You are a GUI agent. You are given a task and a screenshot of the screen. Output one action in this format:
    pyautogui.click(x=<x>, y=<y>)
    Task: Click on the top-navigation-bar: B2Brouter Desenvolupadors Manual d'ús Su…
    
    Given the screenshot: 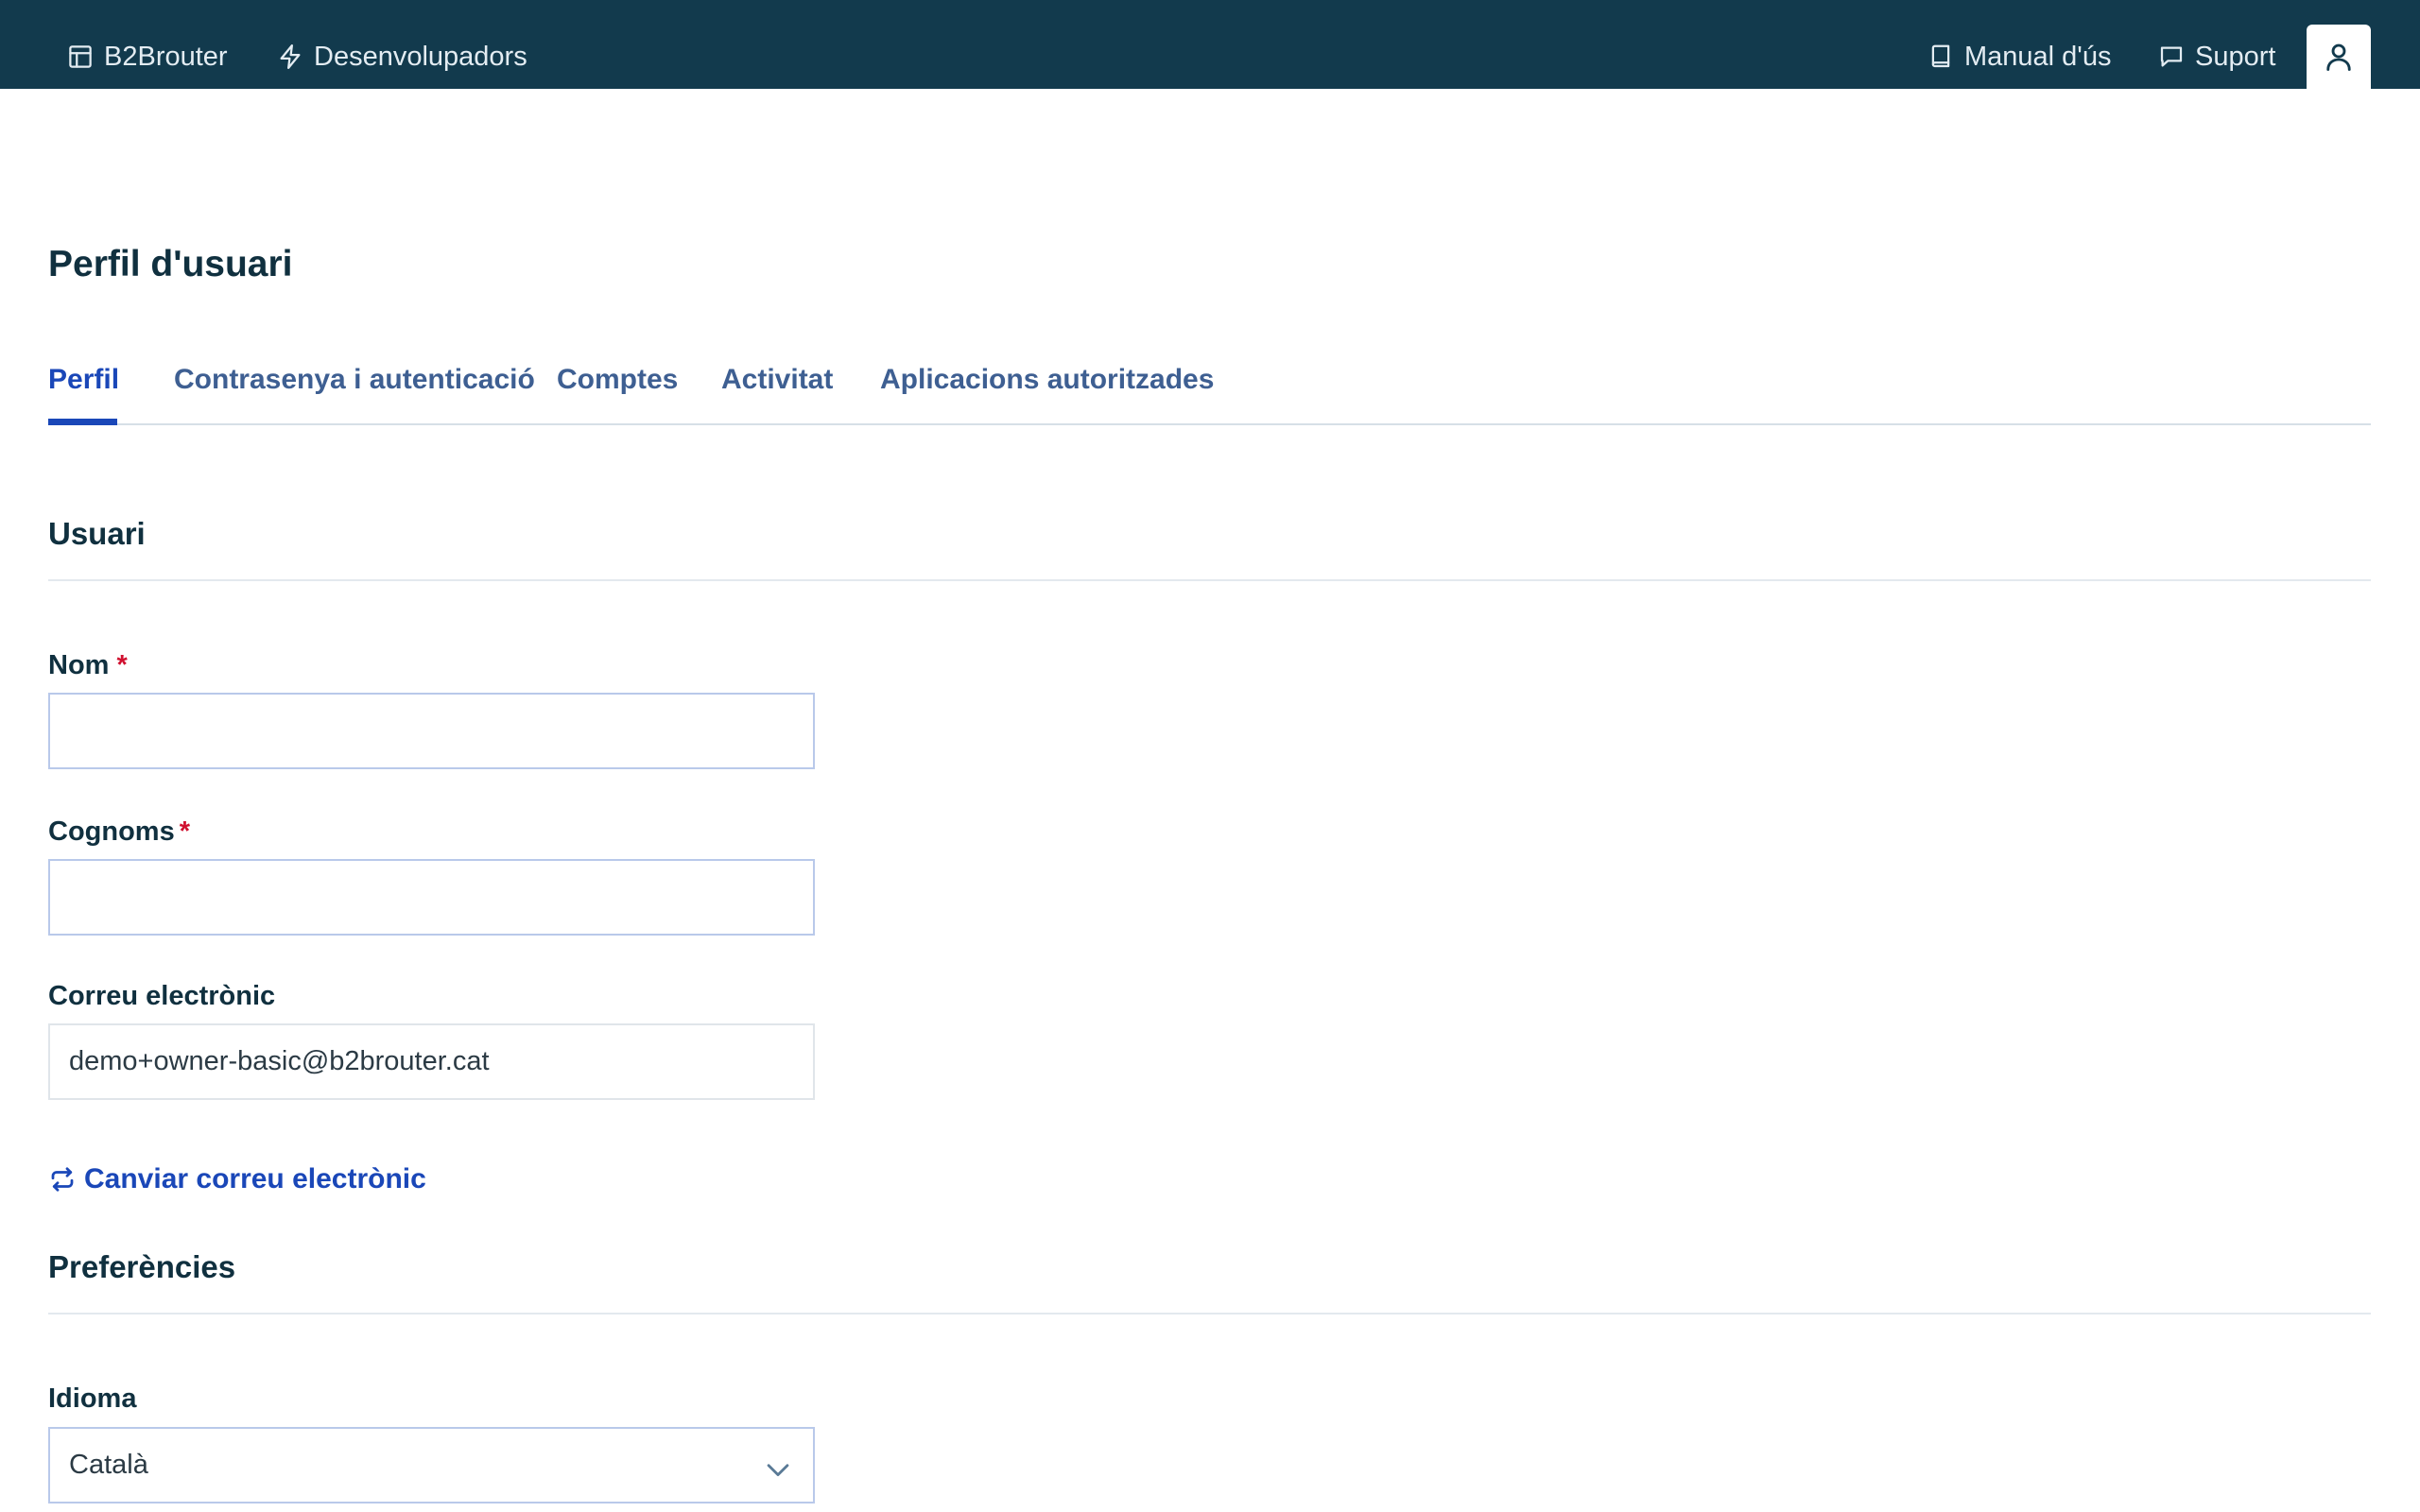 What is the action you would take?
    pyautogui.click(x=1210, y=44)
    